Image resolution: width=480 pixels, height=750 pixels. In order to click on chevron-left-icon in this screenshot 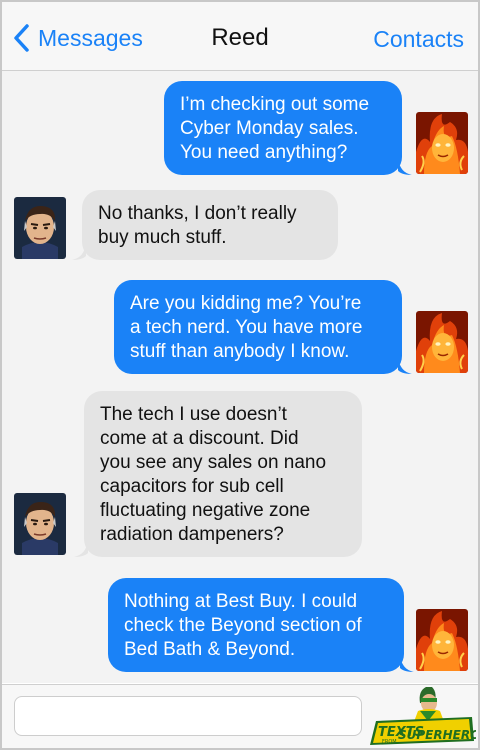, I will do `click(21, 38)`.